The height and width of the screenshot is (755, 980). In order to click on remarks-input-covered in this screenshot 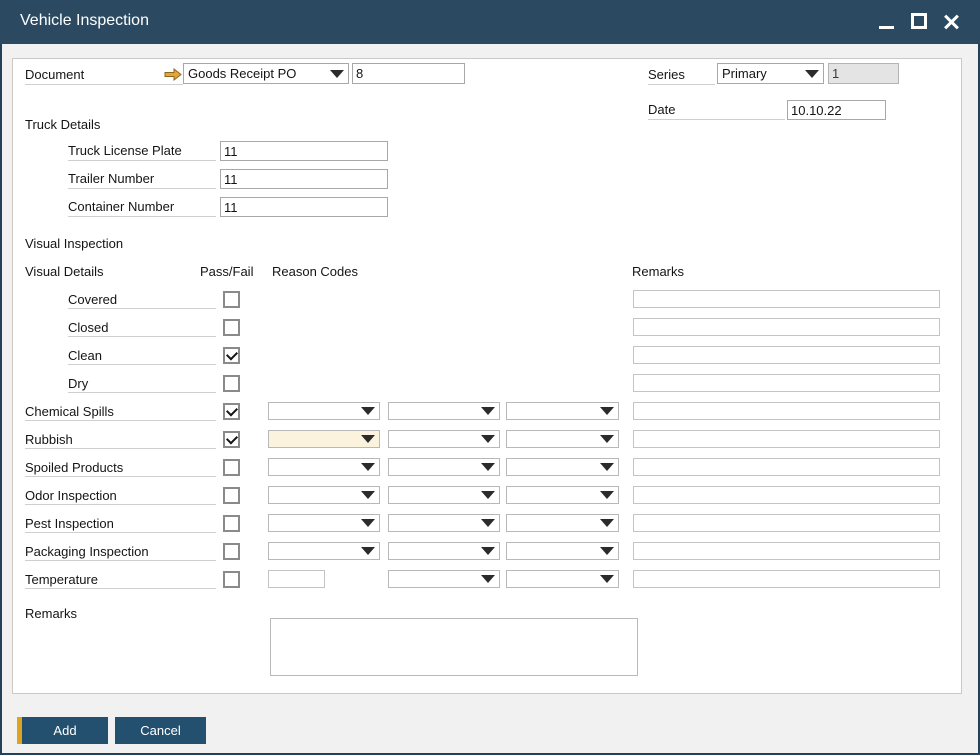, I will do `click(786, 299)`.